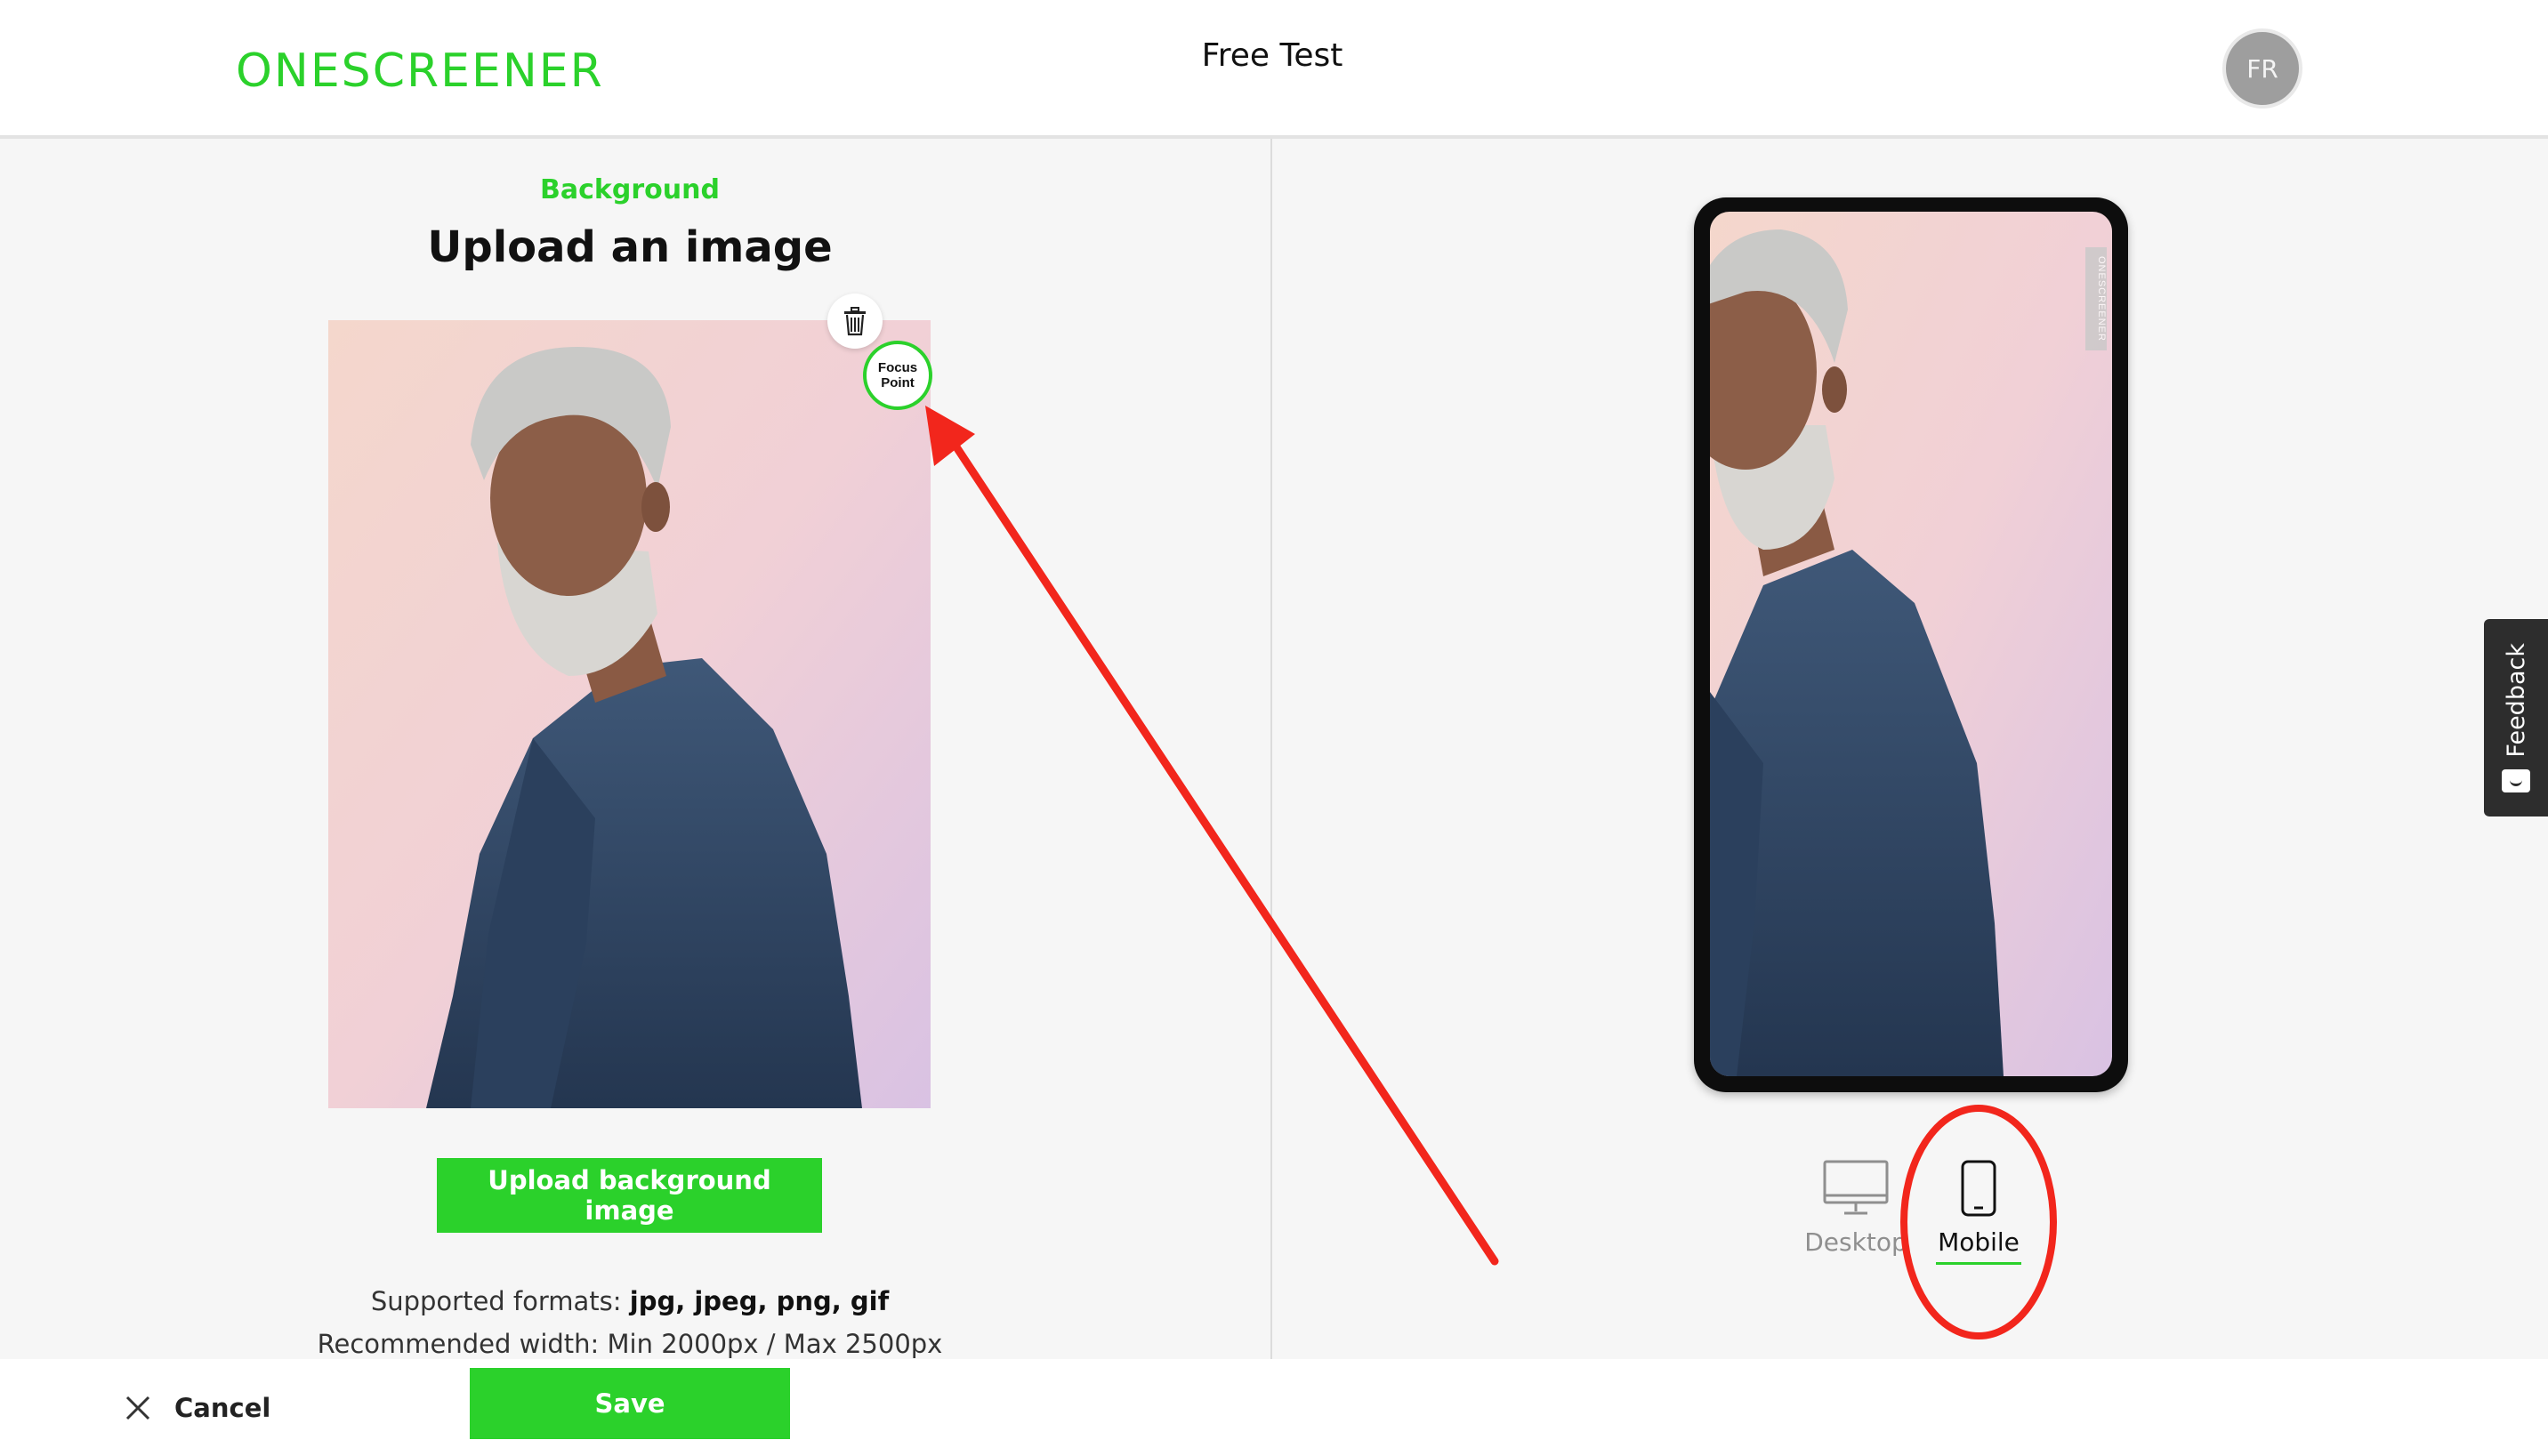  Describe the element at coordinates (223, 1408) in the screenshot. I see `cancel-label: Cancel` at that location.